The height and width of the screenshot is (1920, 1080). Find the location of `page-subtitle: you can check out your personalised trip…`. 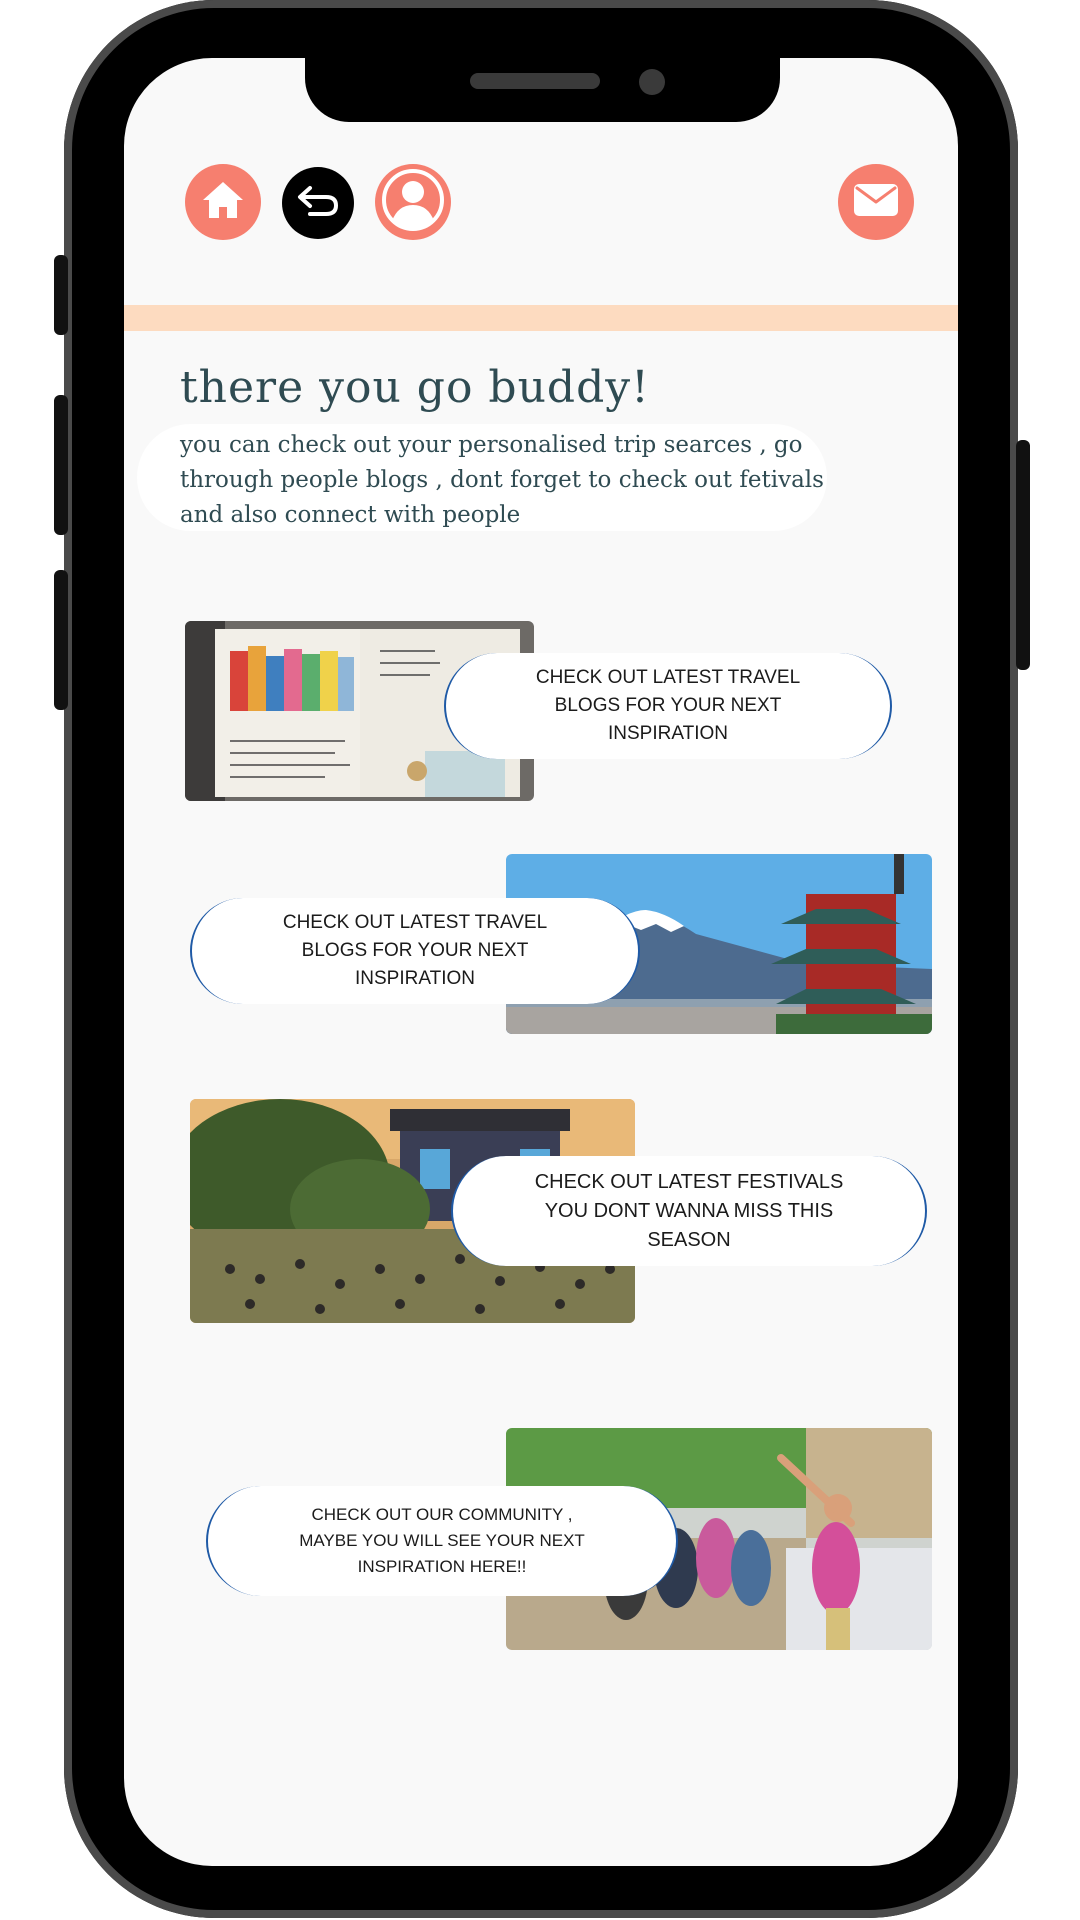

page-subtitle: you can check out your personalised trip… is located at coordinates (502, 480).